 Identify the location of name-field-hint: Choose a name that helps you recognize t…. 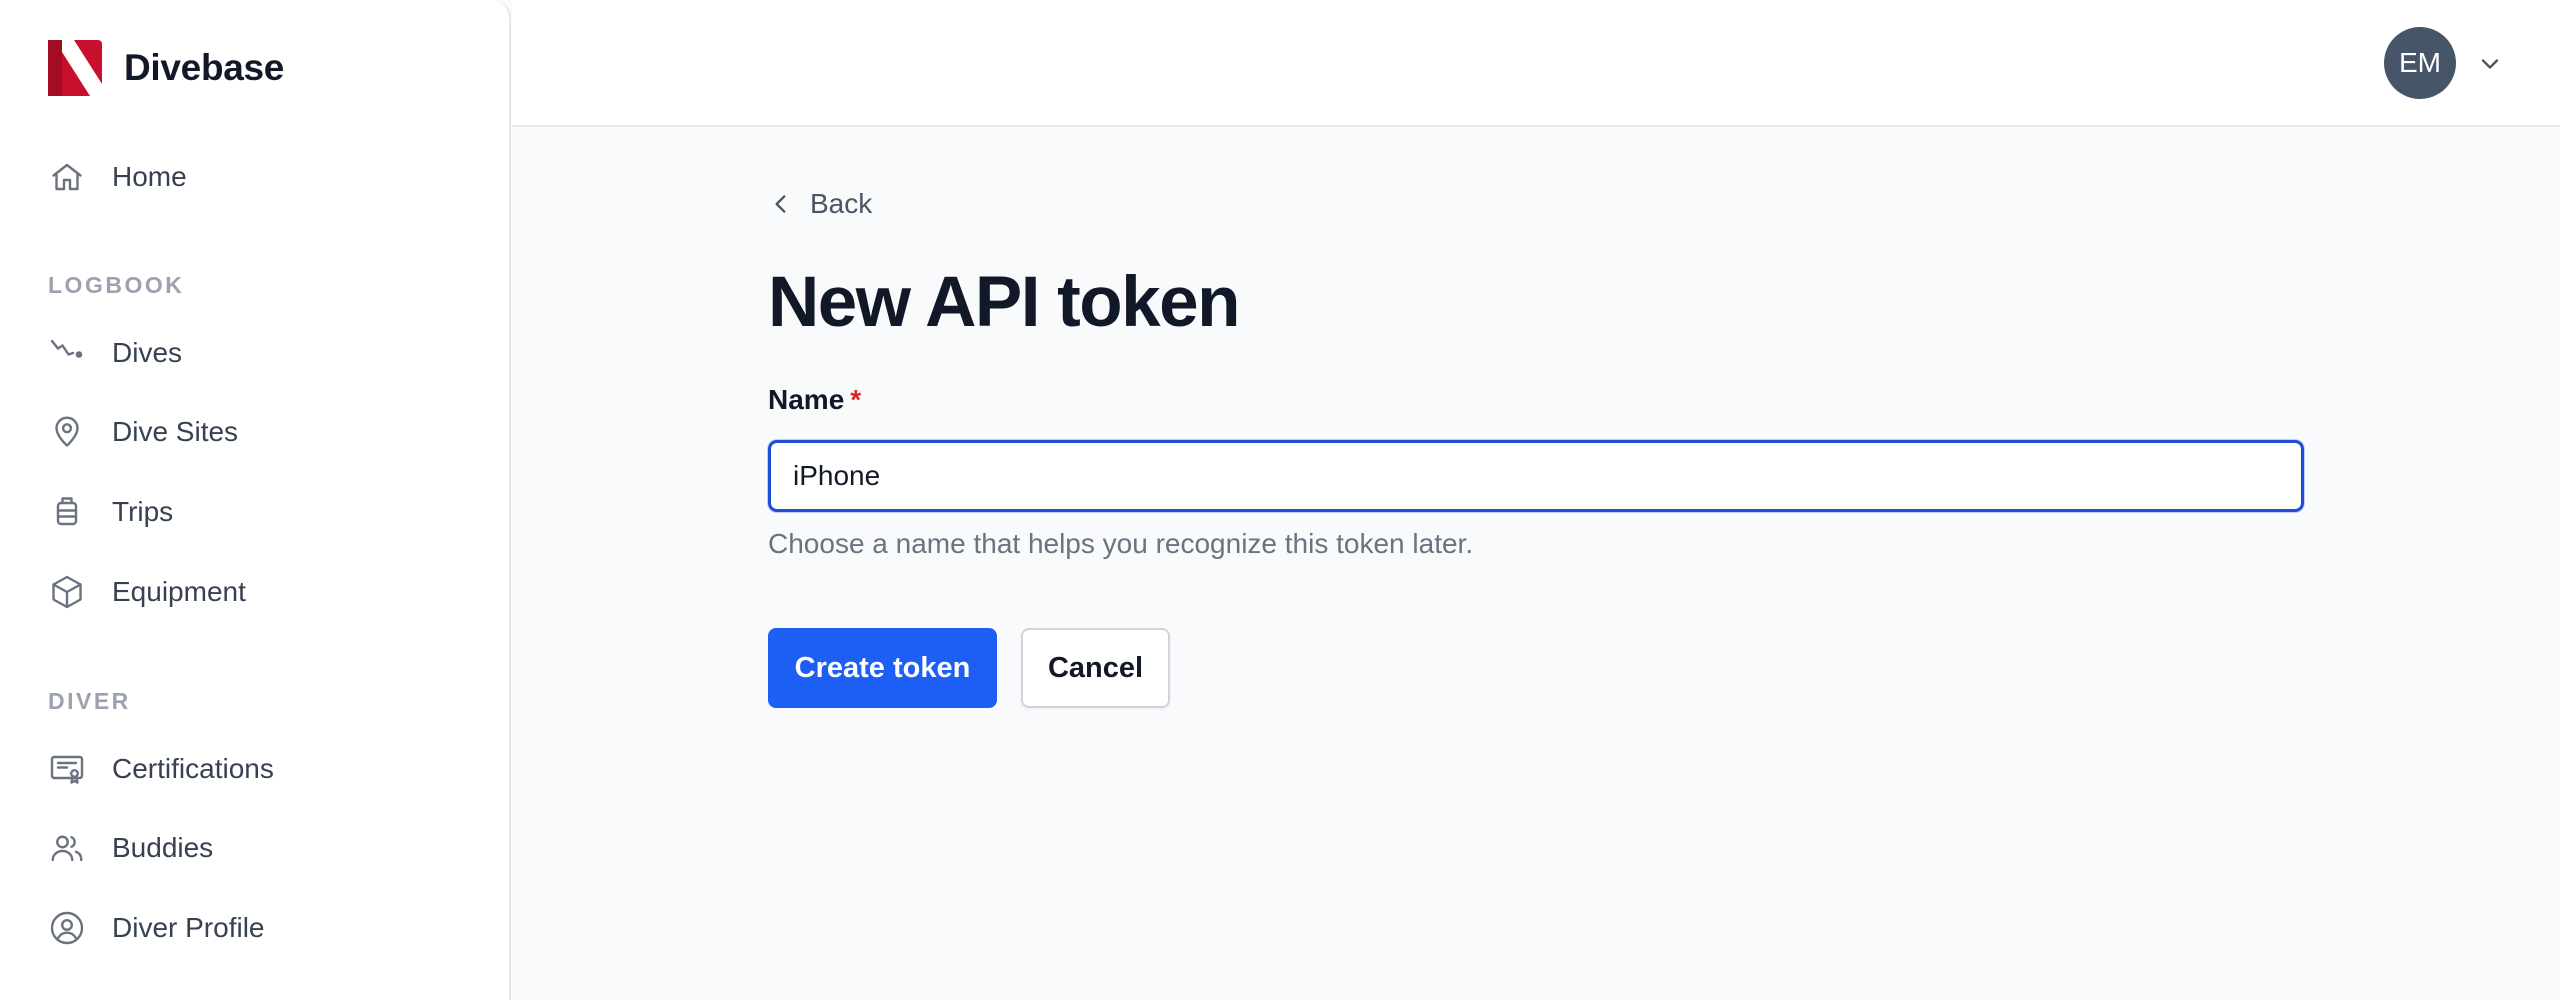
(1121, 543).